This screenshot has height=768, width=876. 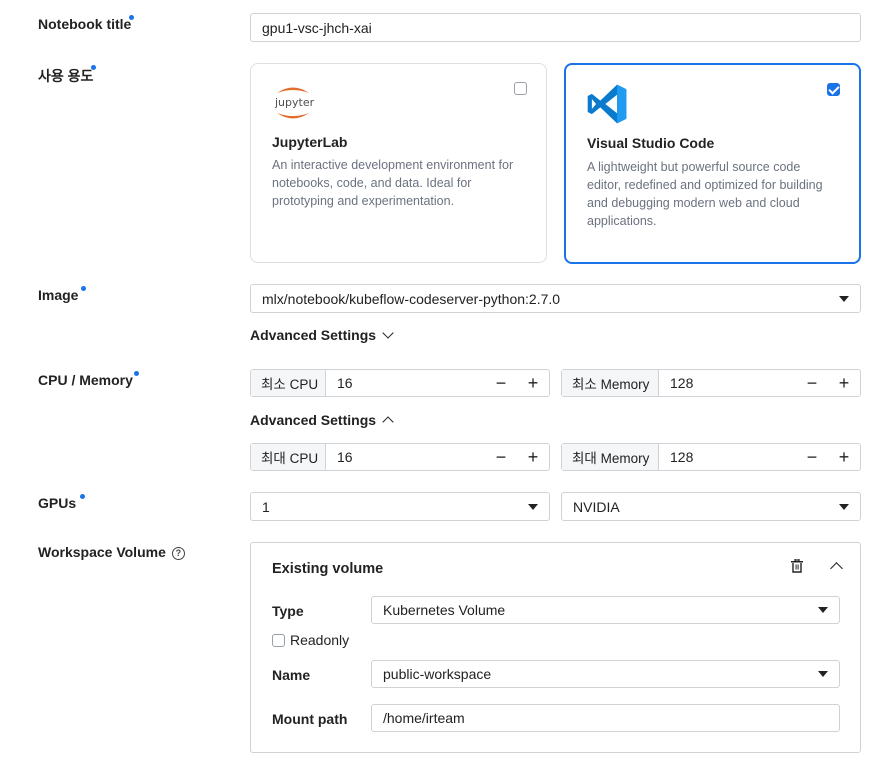 I want to click on min-cpu-stepper: 최소 CPU 16 − +, so click(x=400, y=383).